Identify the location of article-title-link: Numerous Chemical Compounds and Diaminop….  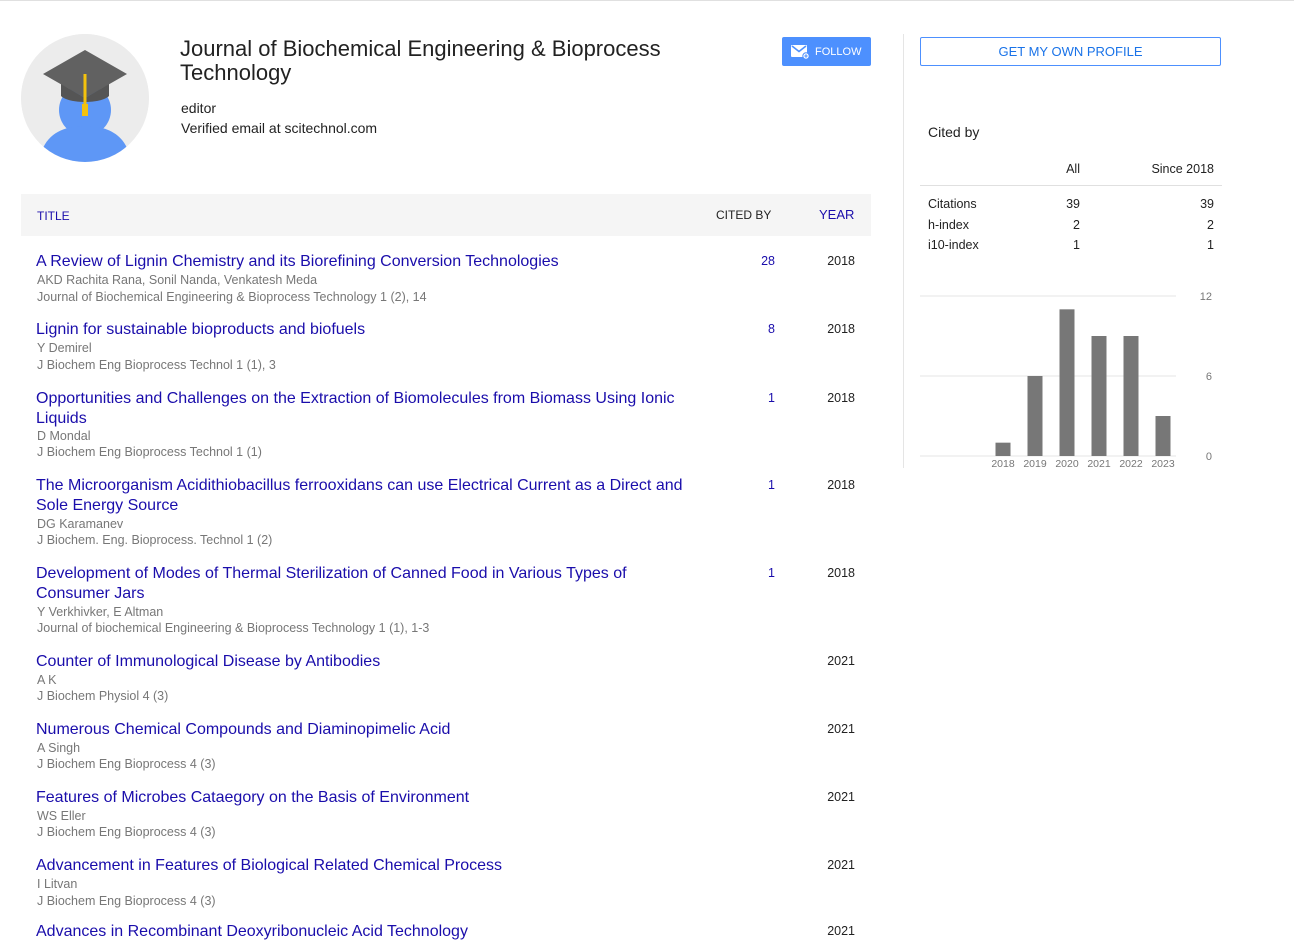
(366, 730).